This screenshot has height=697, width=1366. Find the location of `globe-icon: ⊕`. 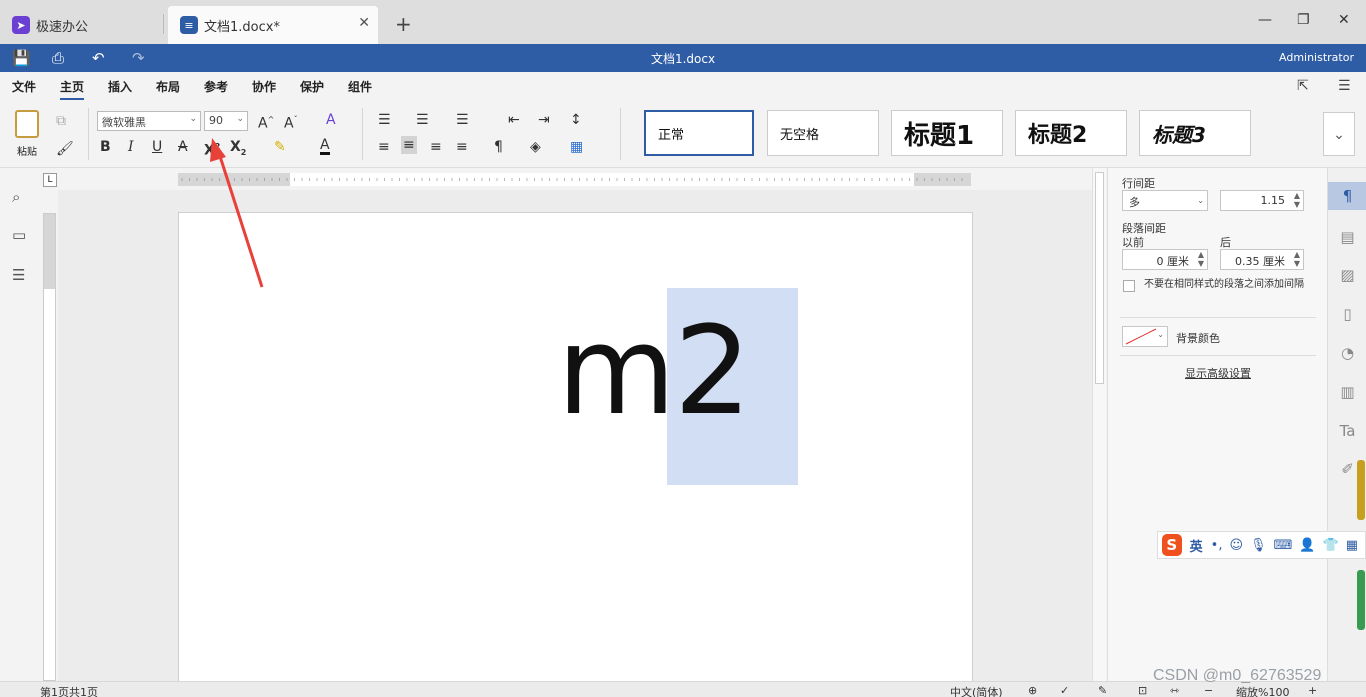

globe-icon: ⊕ is located at coordinates (1032, 690).